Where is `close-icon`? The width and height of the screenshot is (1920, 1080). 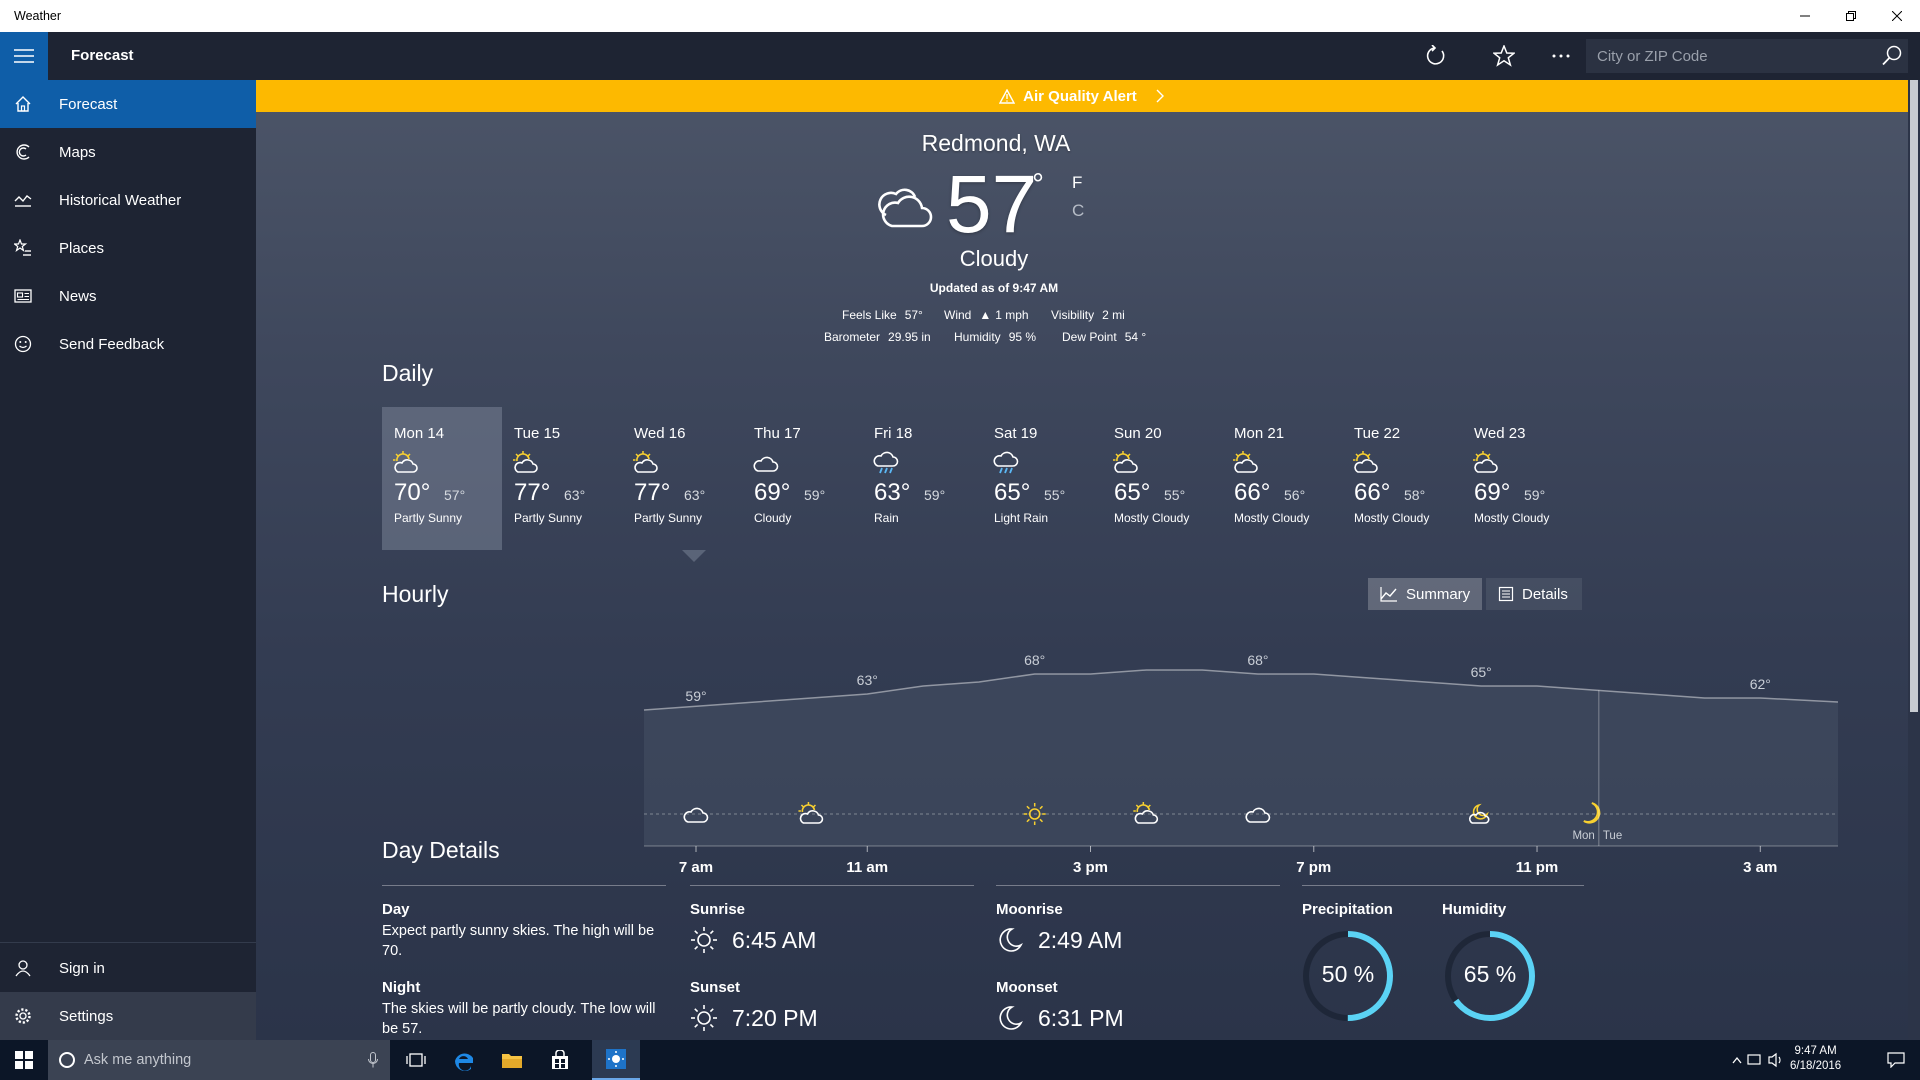
close-icon is located at coordinates (1897, 16).